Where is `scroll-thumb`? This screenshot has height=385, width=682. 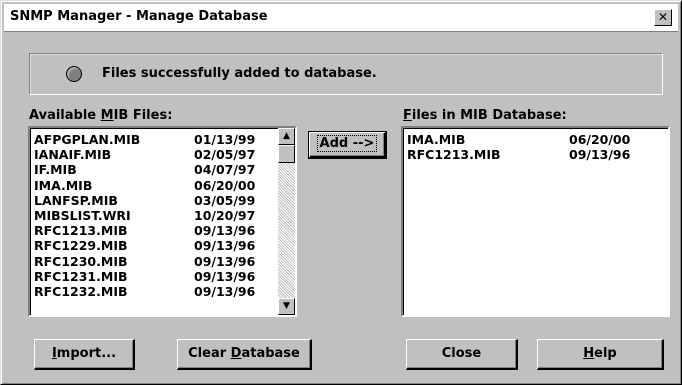
scroll-thumb is located at coordinates (286, 154).